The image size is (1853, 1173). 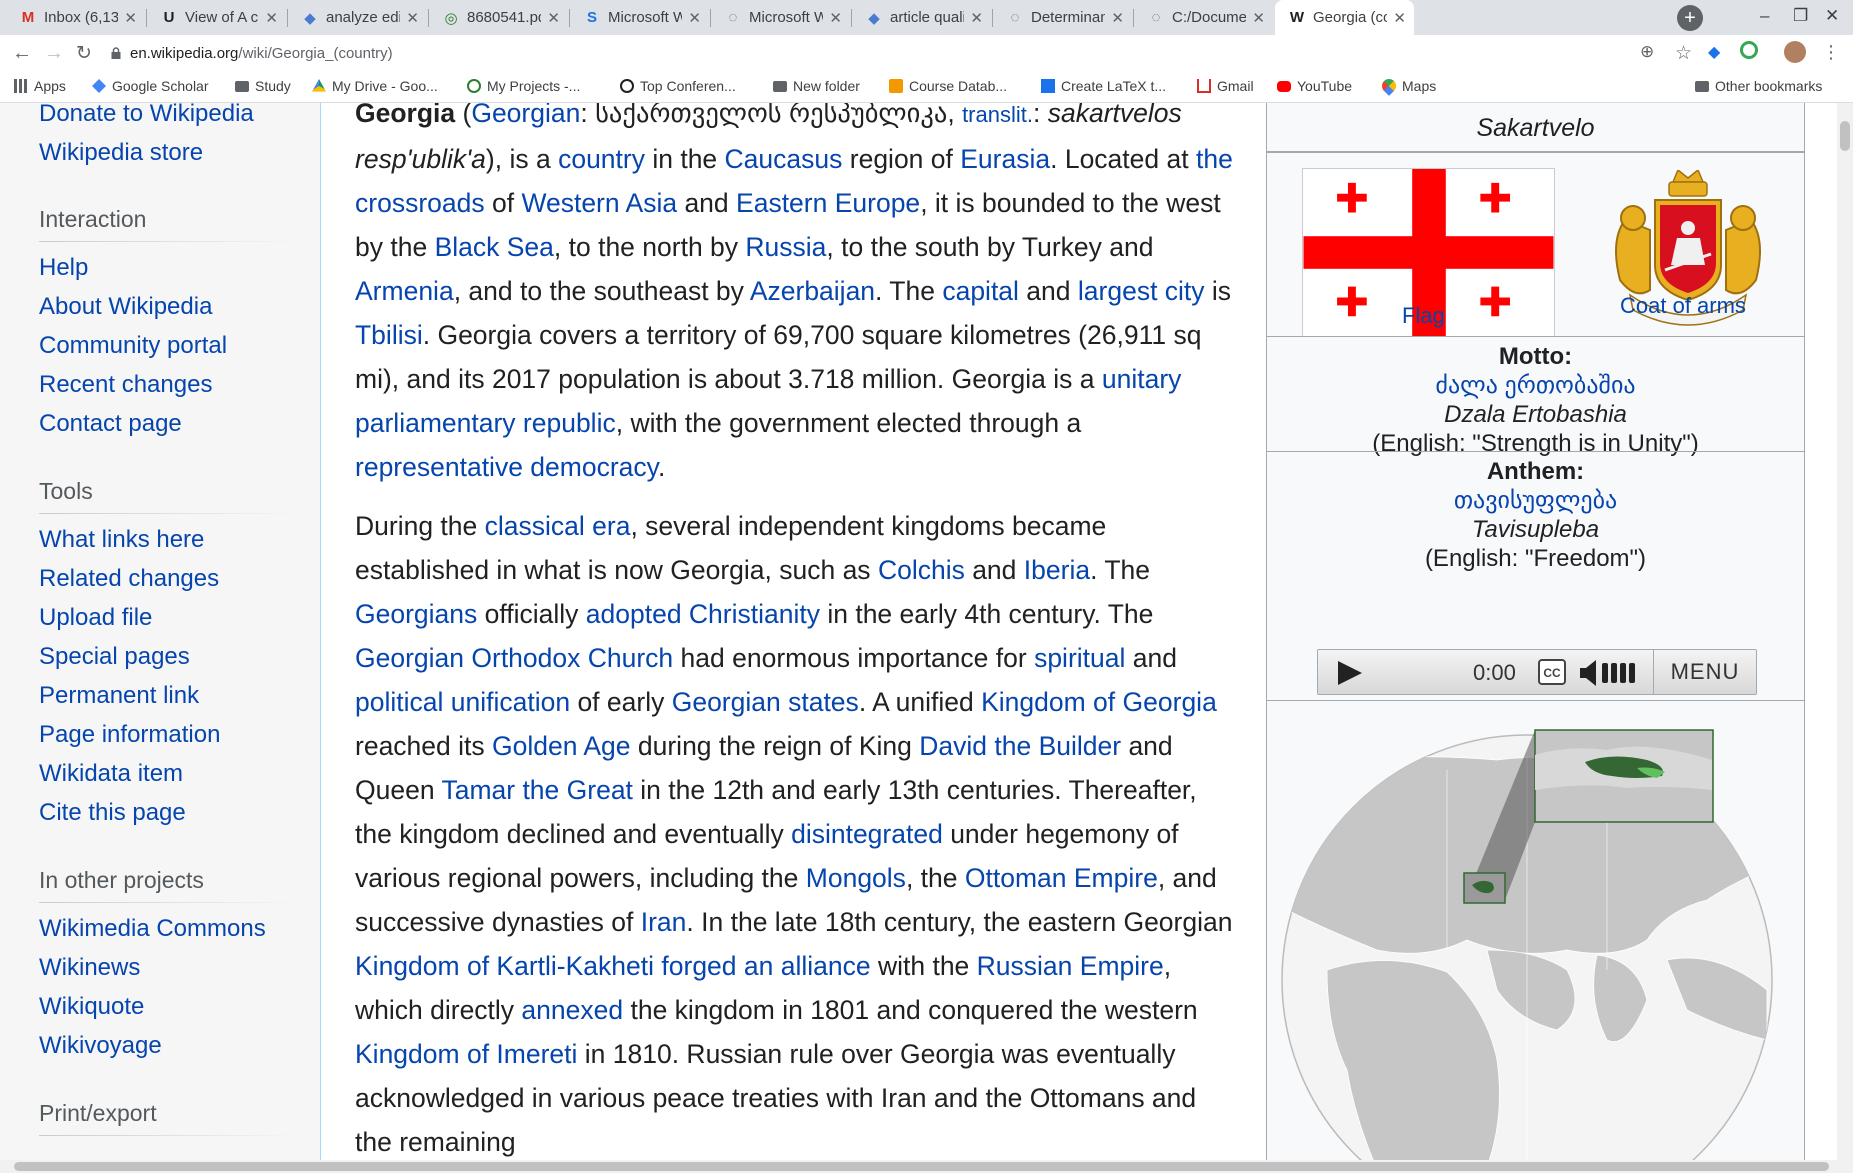 What do you see at coordinates (1831, 52) in the screenshot?
I see `menu-kebab-icon: ⋮` at bounding box center [1831, 52].